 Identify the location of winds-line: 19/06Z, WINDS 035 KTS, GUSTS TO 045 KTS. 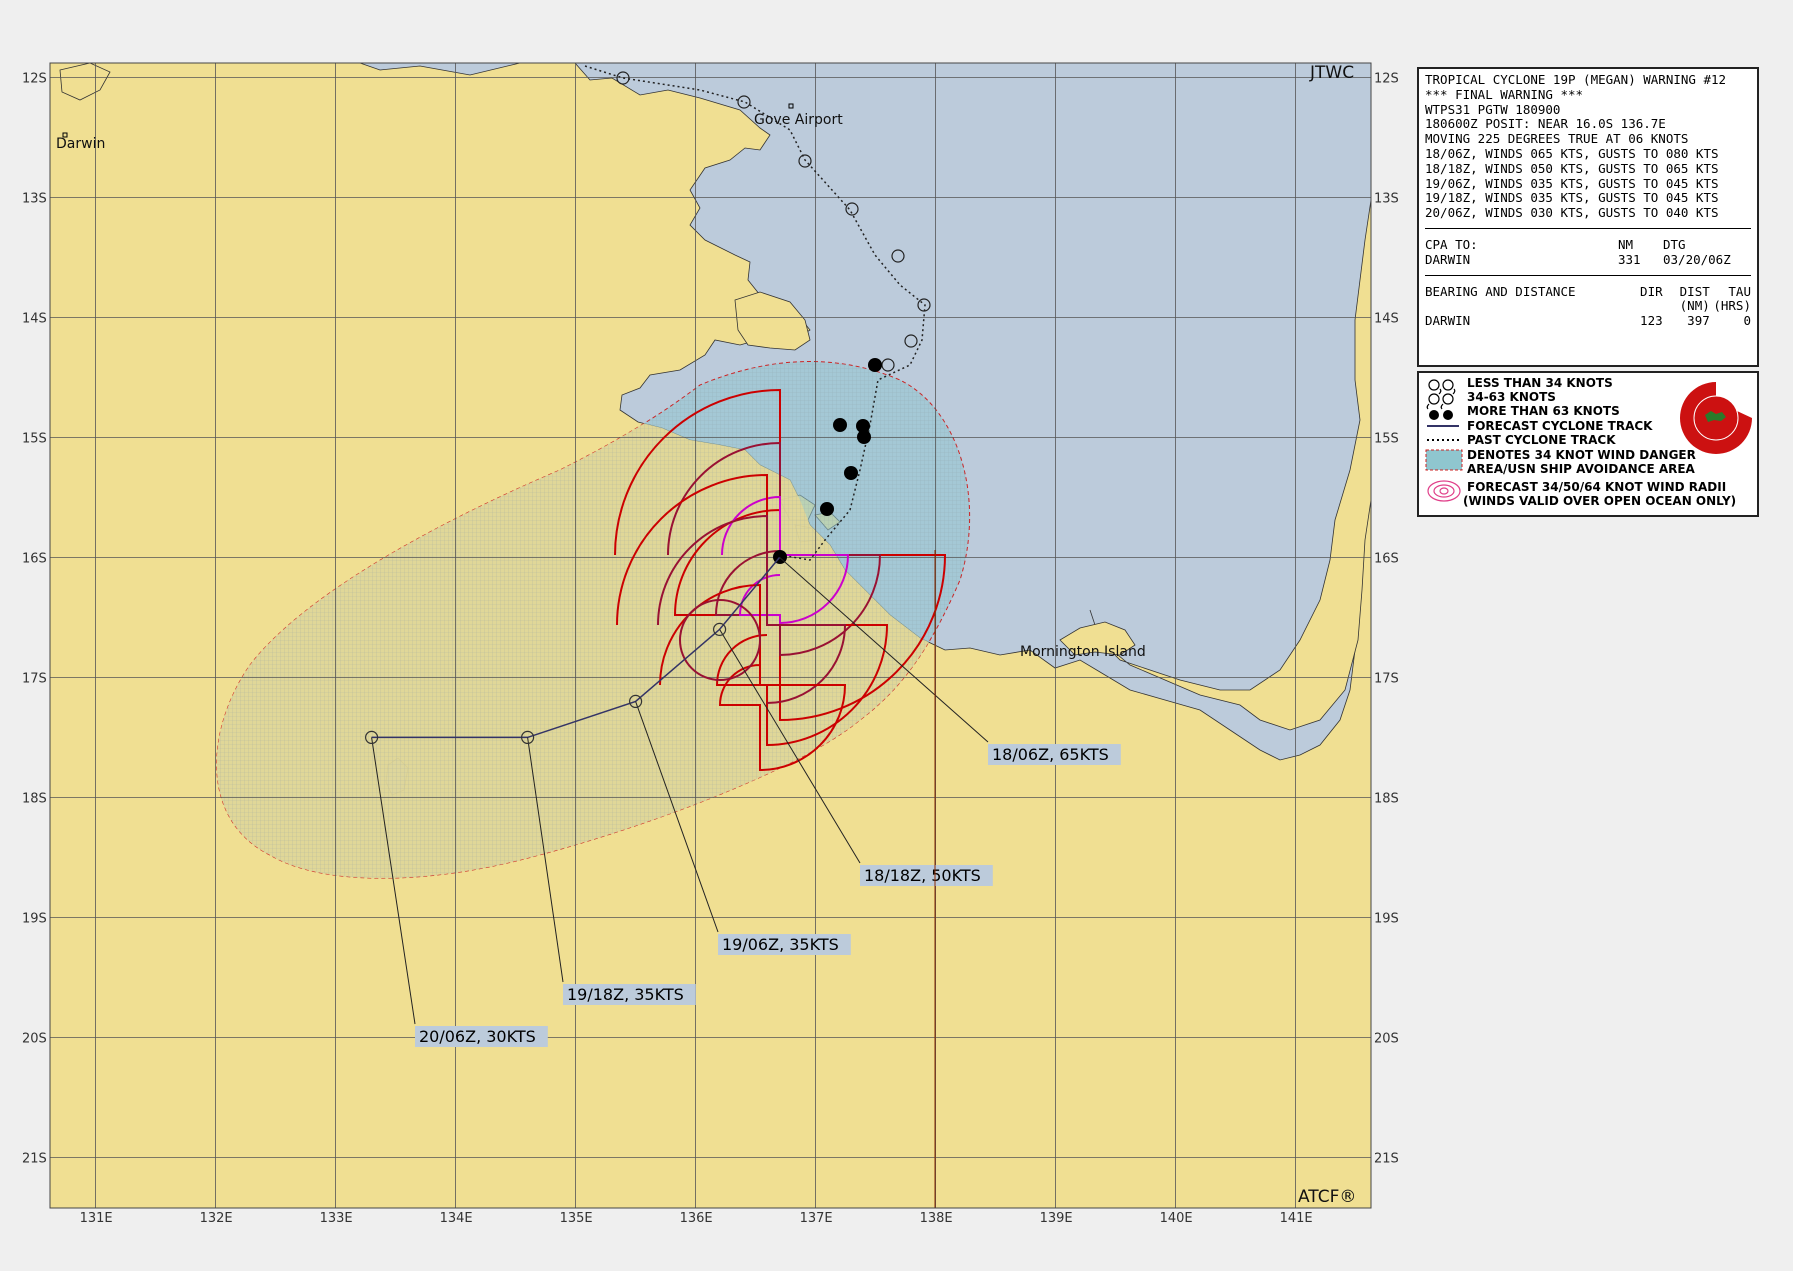
(1572, 183).